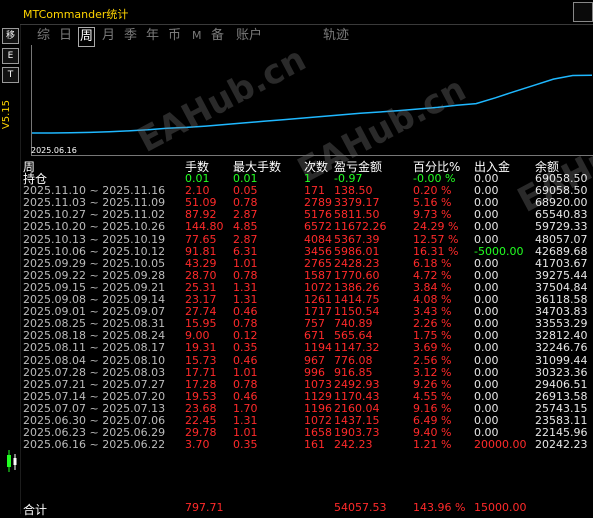 This screenshot has height=518, width=593. I want to click on cell-pct: 1.21 %, so click(432, 445).